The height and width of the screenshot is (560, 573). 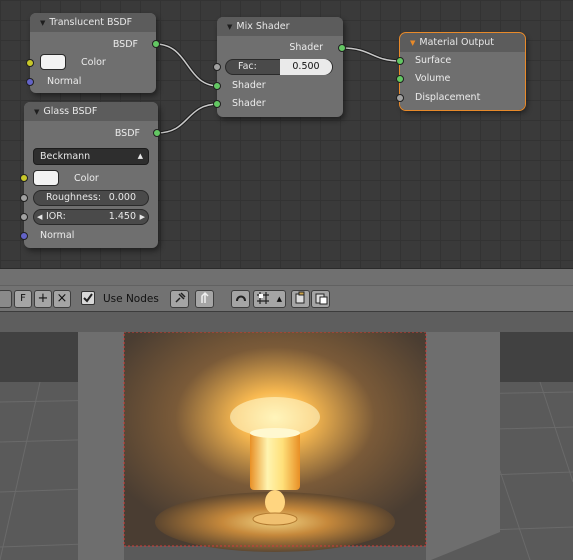 What do you see at coordinates (342, 48) in the screenshot?
I see `shader-output-socket` at bounding box center [342, 48].